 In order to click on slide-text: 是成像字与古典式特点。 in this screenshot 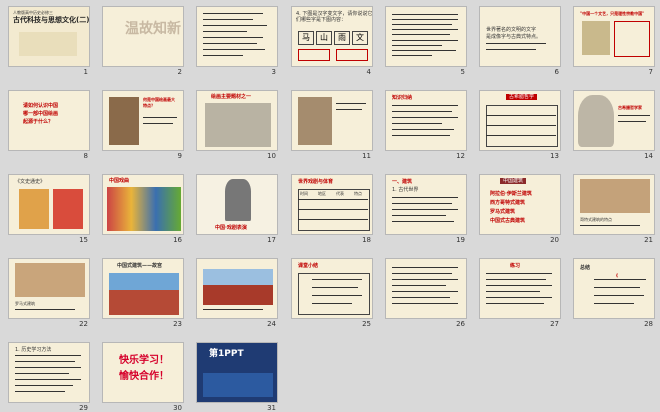, I will do `click(514, 37)`.